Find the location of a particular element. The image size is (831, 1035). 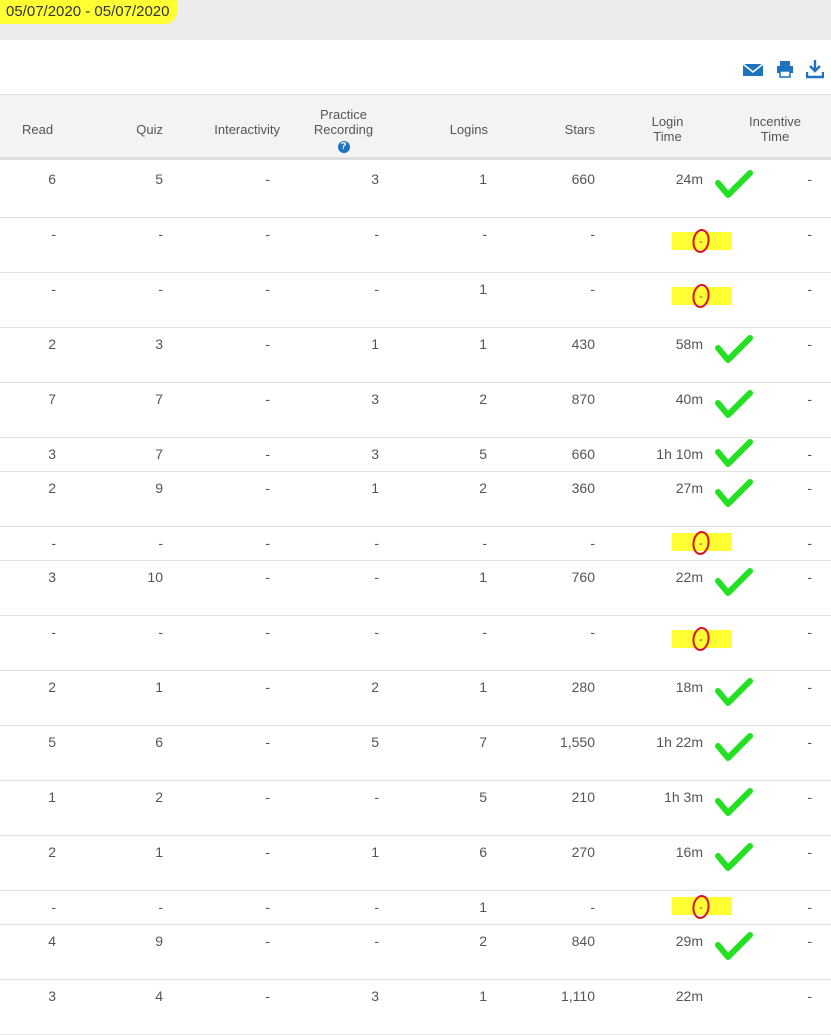

table-row: 1 2 - - 5 210 1h 3m - is located at coordinates (415, 808).